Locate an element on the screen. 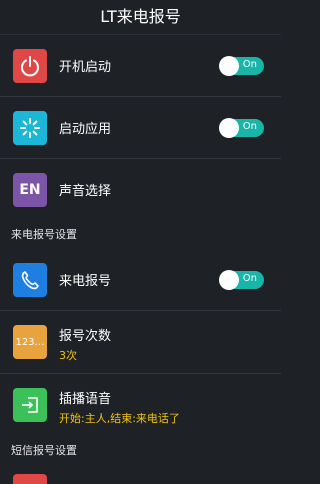 The height and width of the screenshot is (484, 320). insert-voice-label: 插播语音 is located at coordinates (85, 399).